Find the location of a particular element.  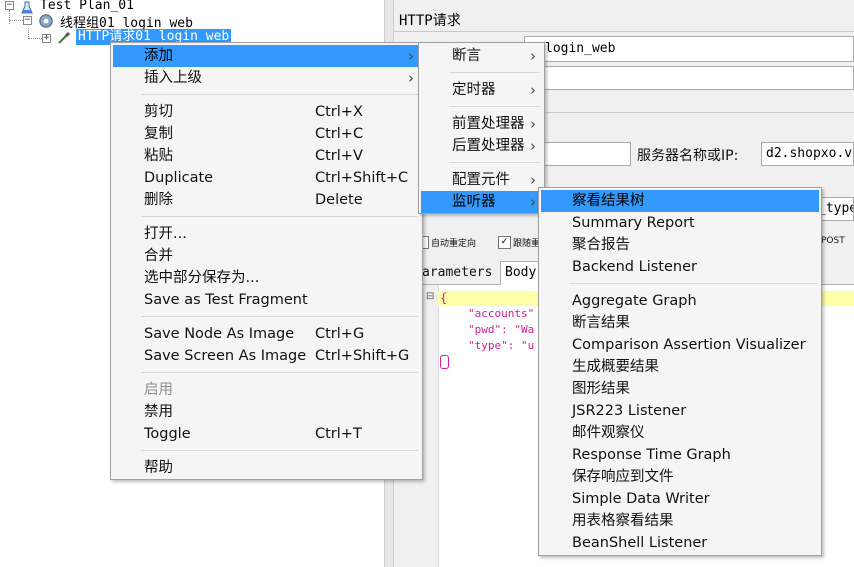

add-submenu: 断言 › 定时器 › 前置处理器 › 后置处理器 › 配置元件 › 监听器 › is located at coordinates (481, 128).